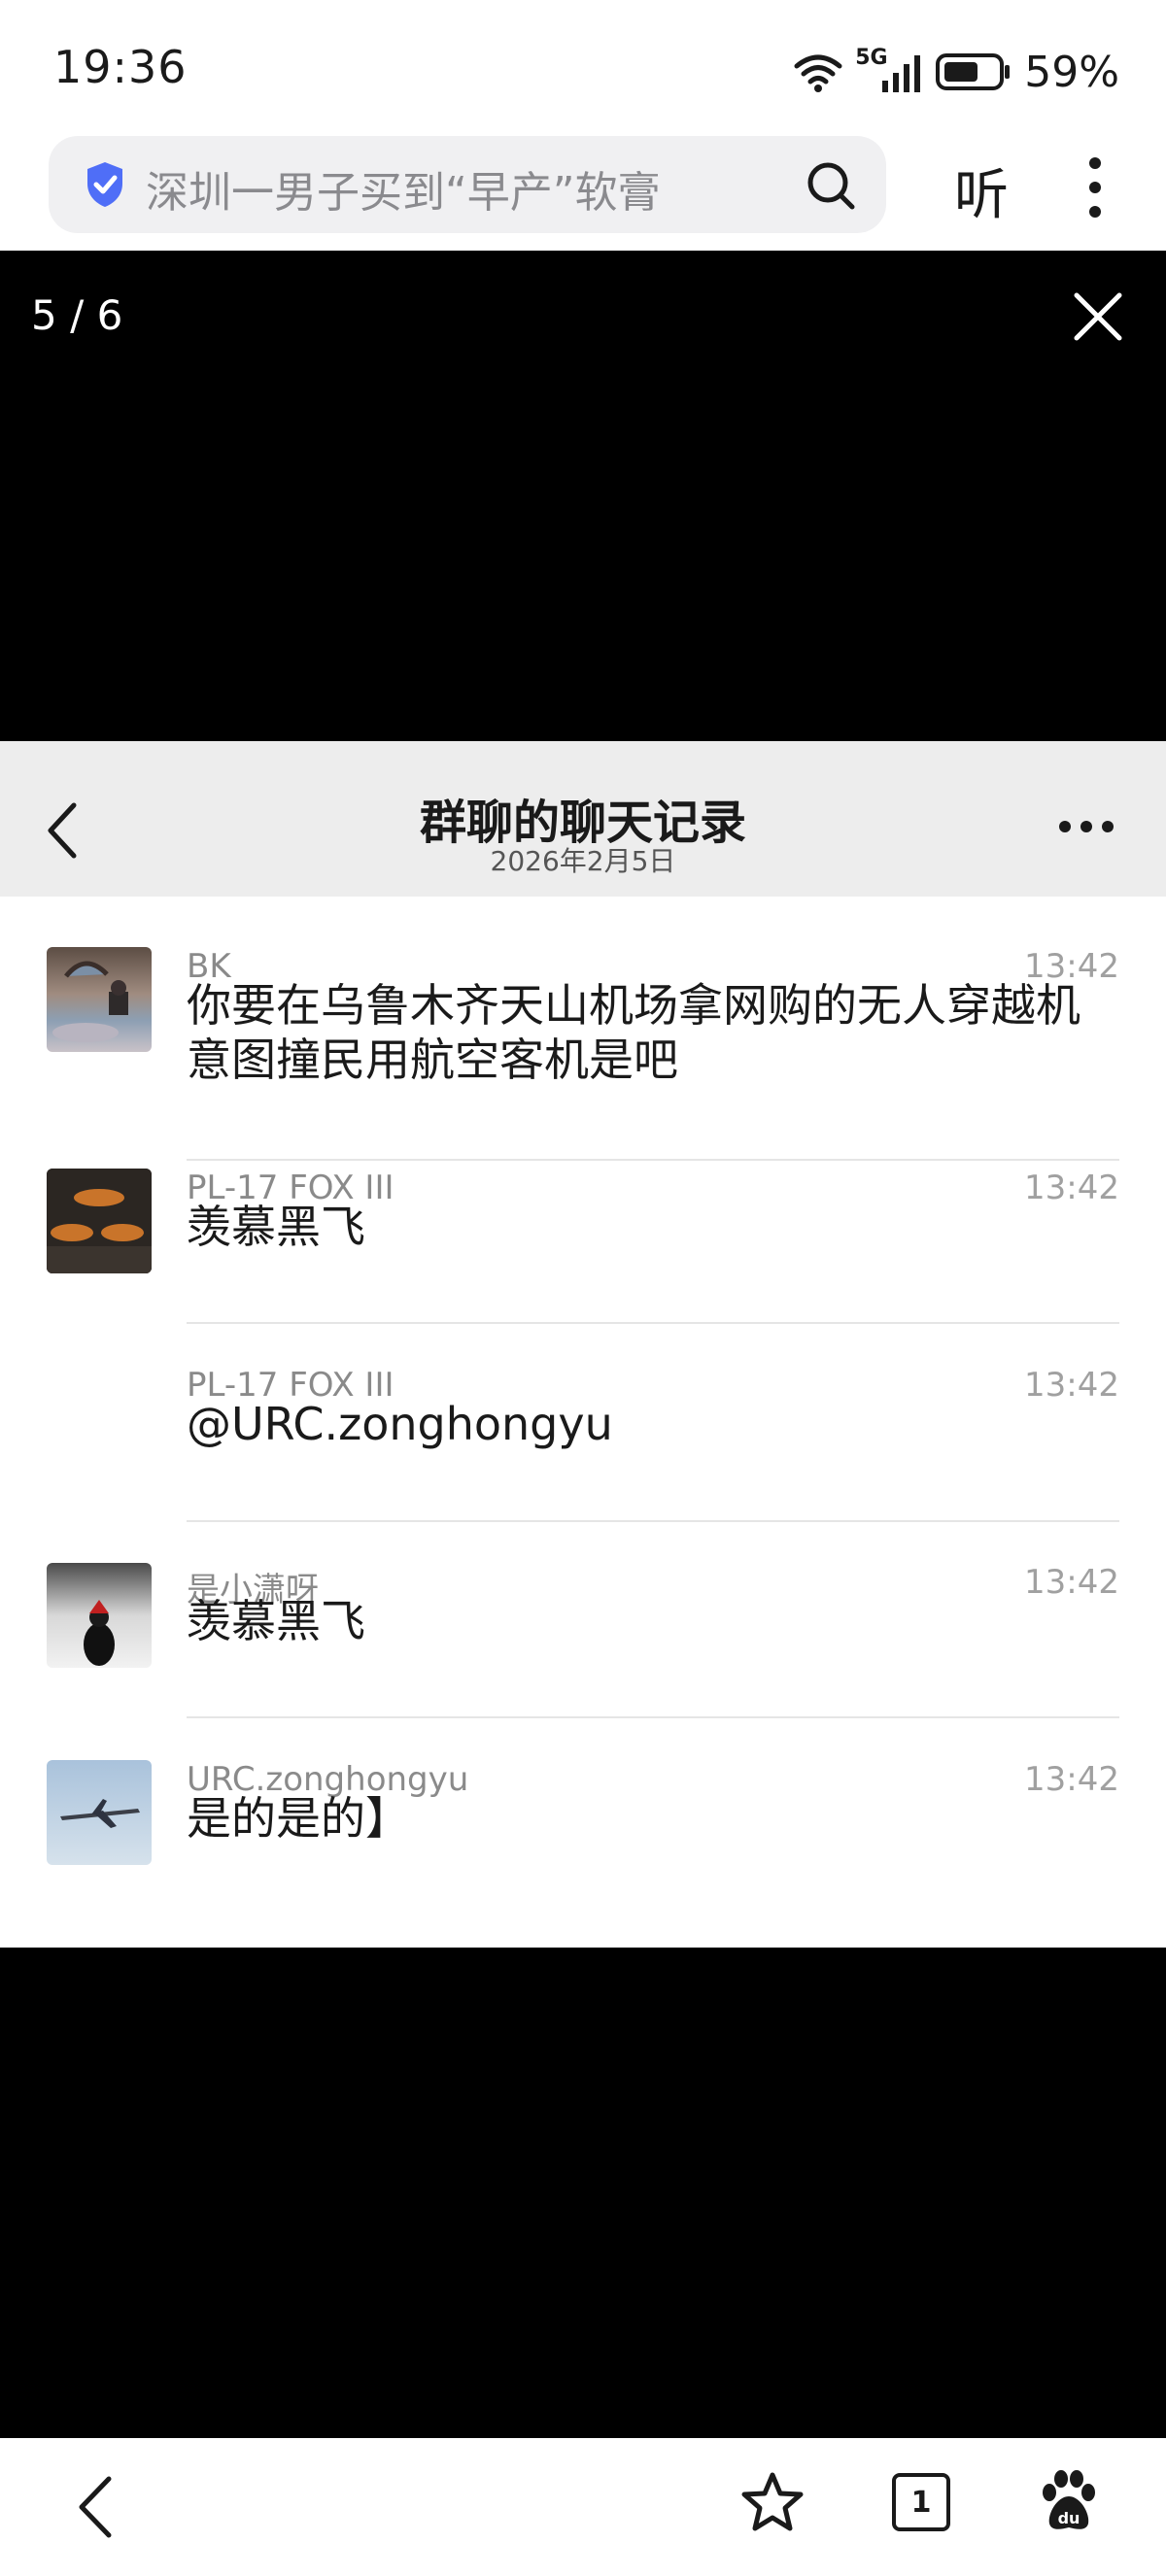 This screenshot has height=2576, width=1166. What do you see at coordinates (583, 861) in the screenshot?
I see `chat-date: 2026年2月5日` at bounding box center [583, 861].